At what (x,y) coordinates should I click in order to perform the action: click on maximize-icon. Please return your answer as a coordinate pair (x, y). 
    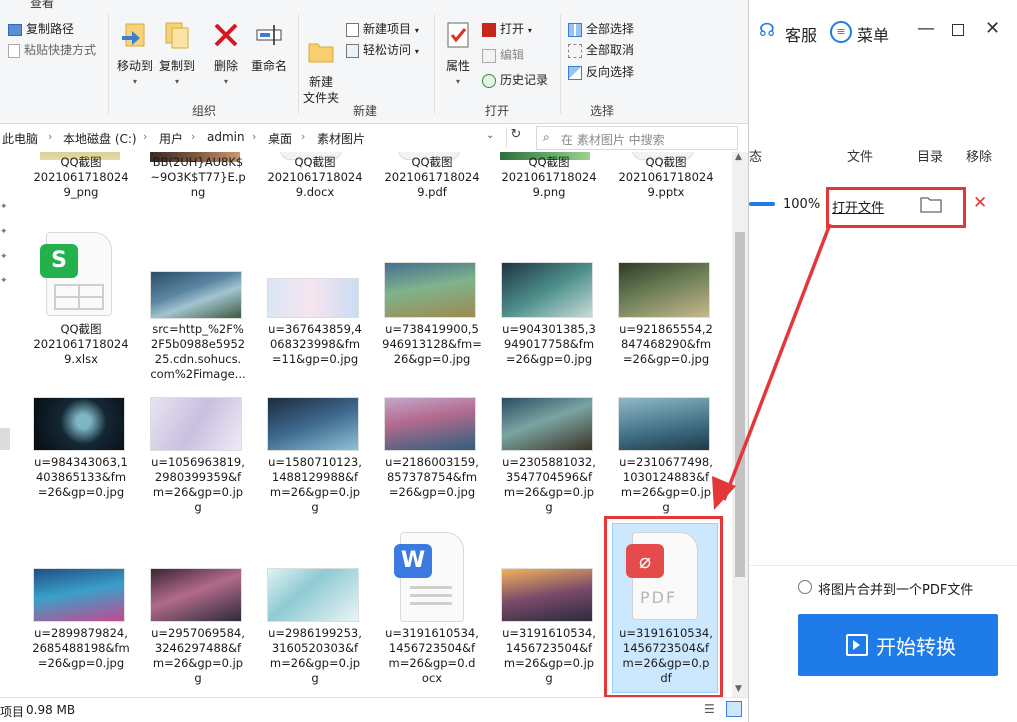
    Looking at the image, I should click on (958, 30).